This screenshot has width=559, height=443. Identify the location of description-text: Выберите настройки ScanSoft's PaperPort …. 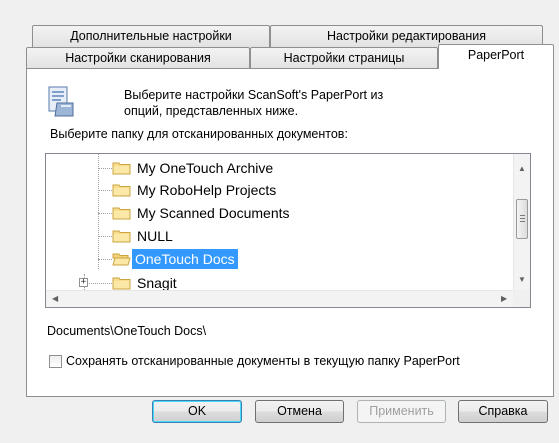
(254, 103).